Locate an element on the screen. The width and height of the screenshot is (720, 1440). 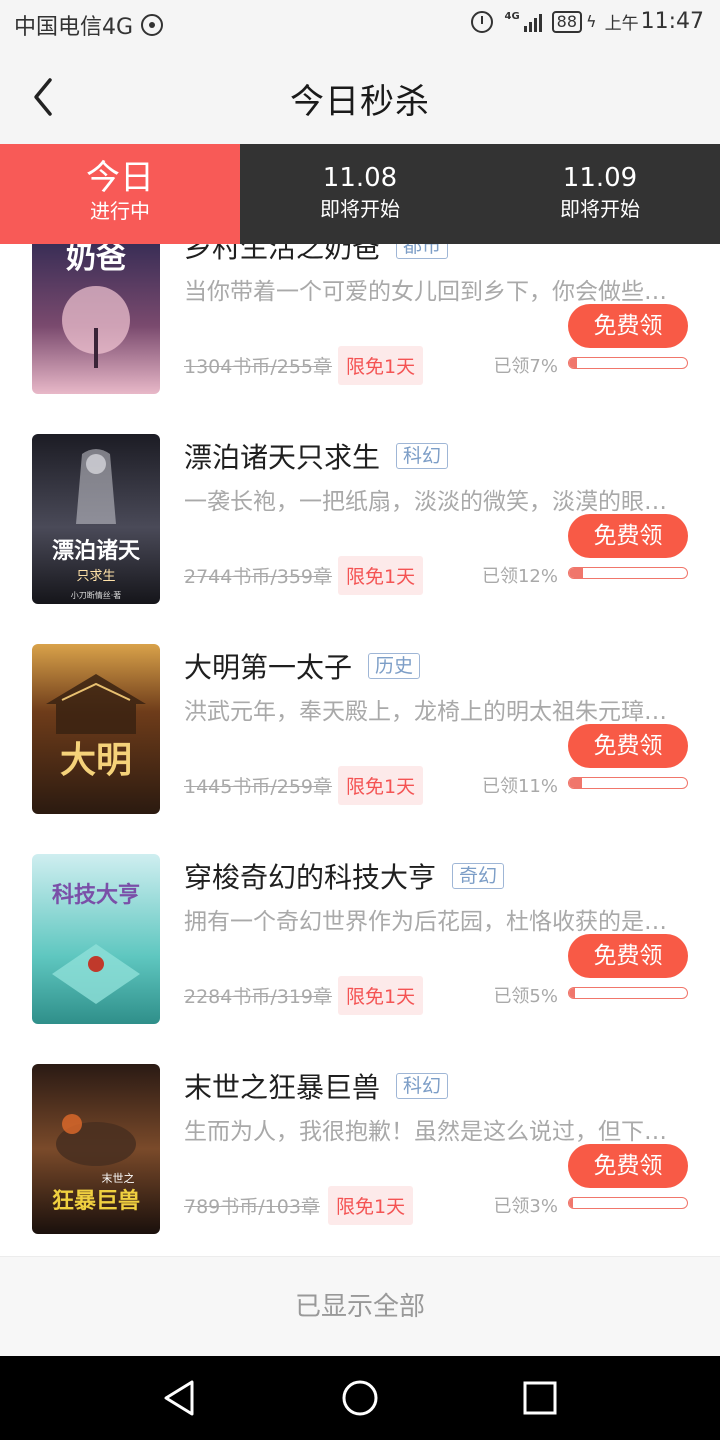
tab-today: 今日 进行中 is located at coordinates (120, 194).